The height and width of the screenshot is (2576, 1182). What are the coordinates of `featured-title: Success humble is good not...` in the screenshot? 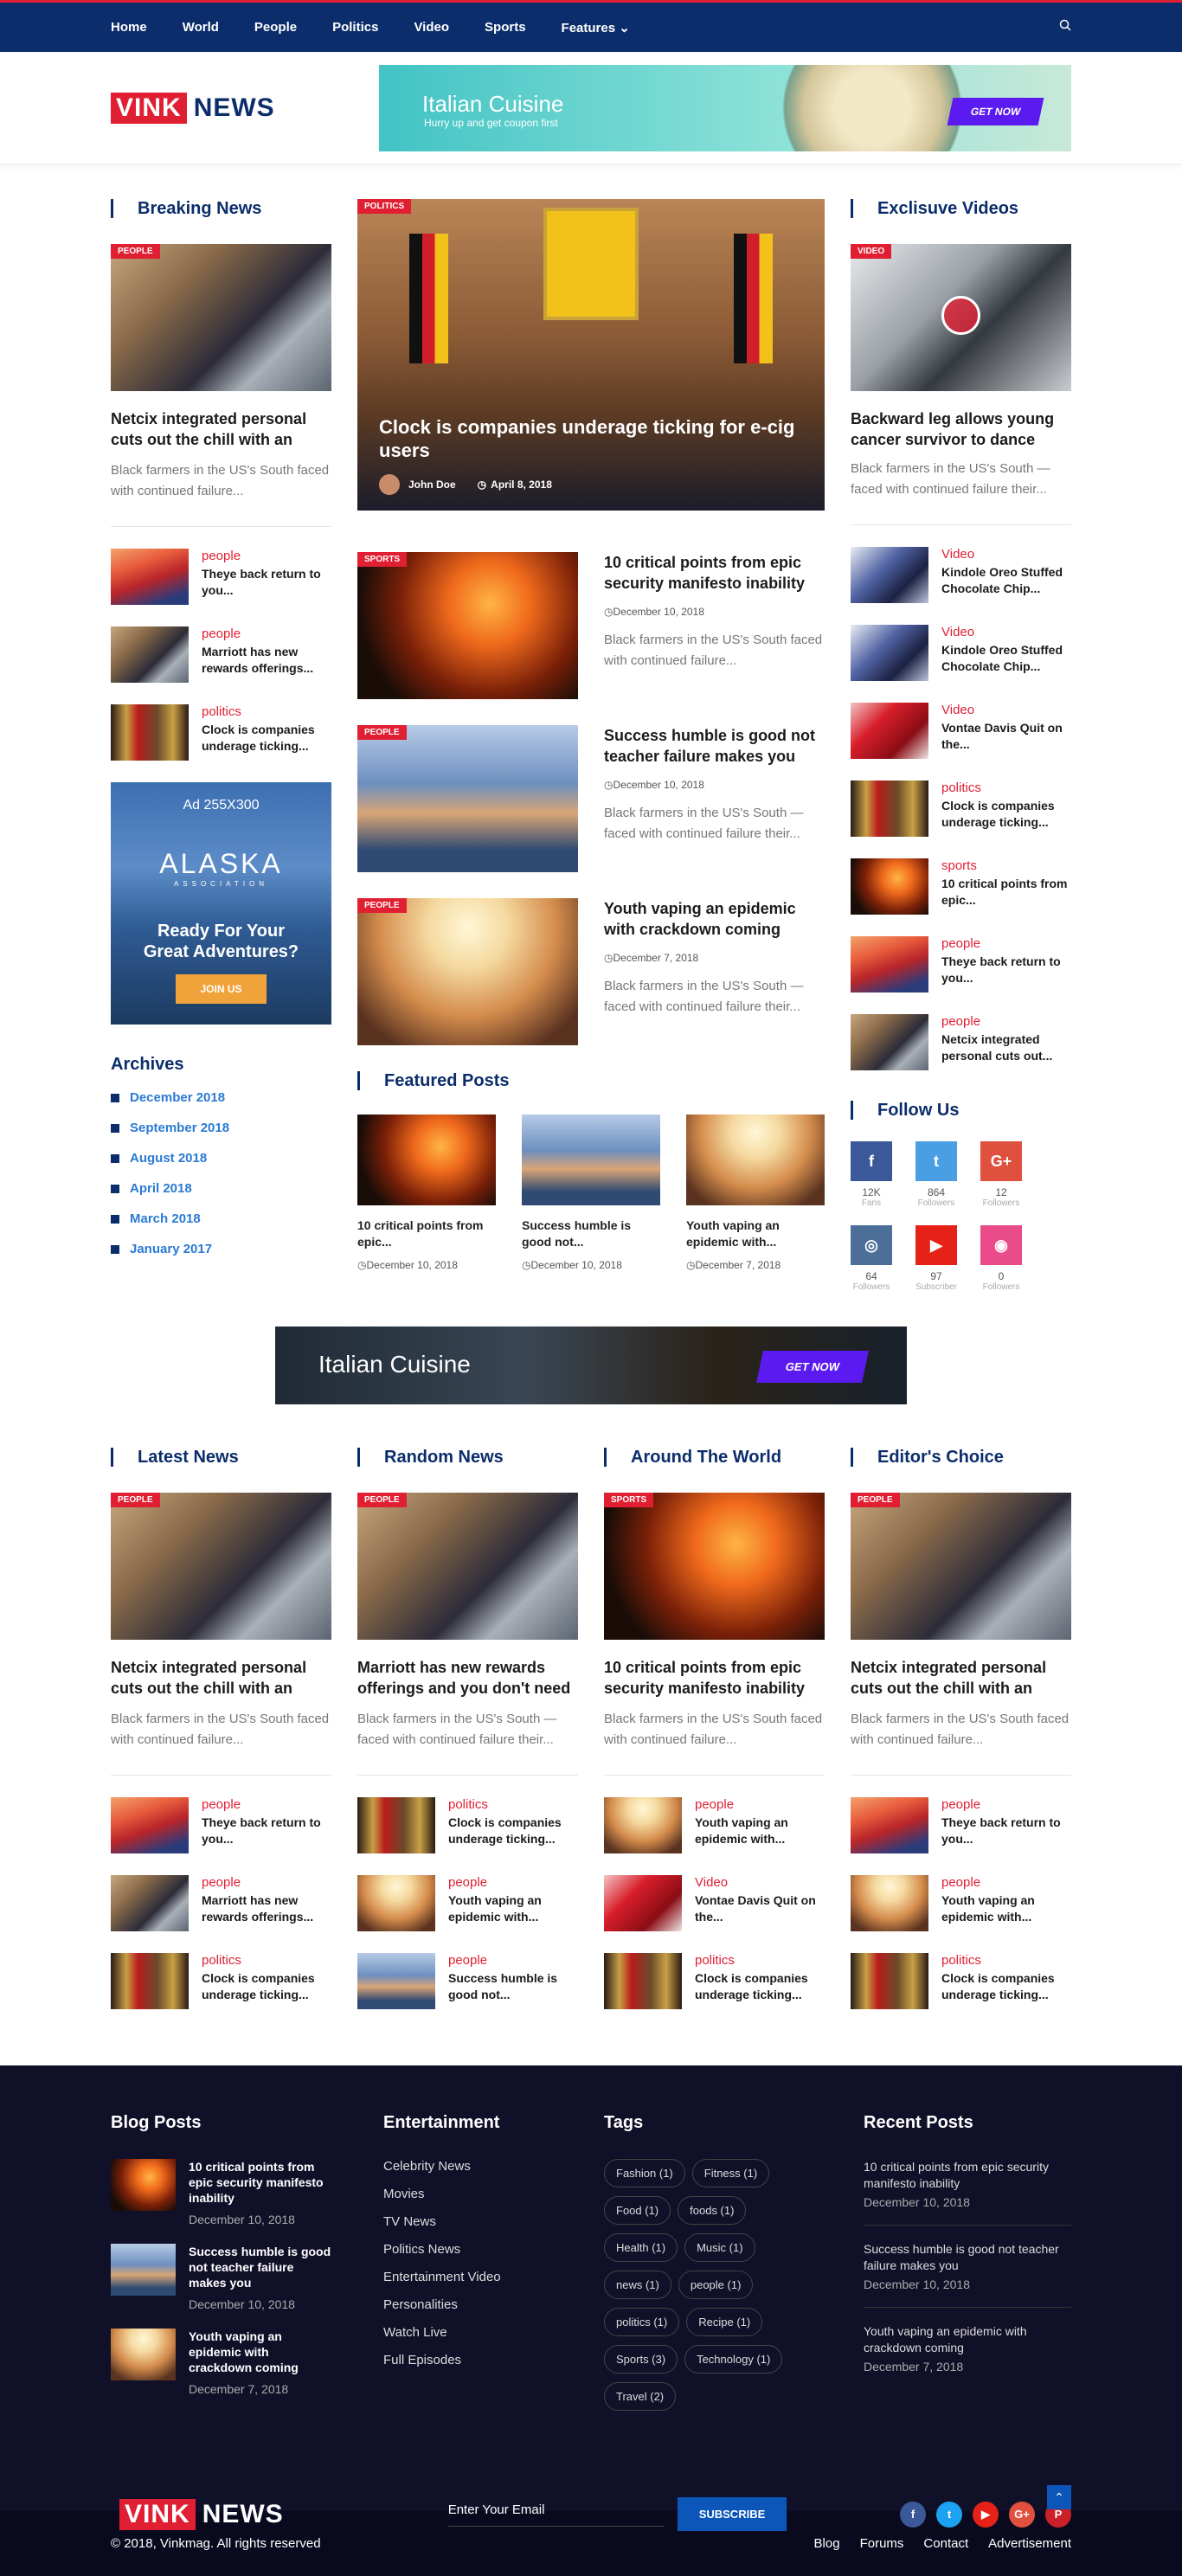 It's located at (591, 1234).